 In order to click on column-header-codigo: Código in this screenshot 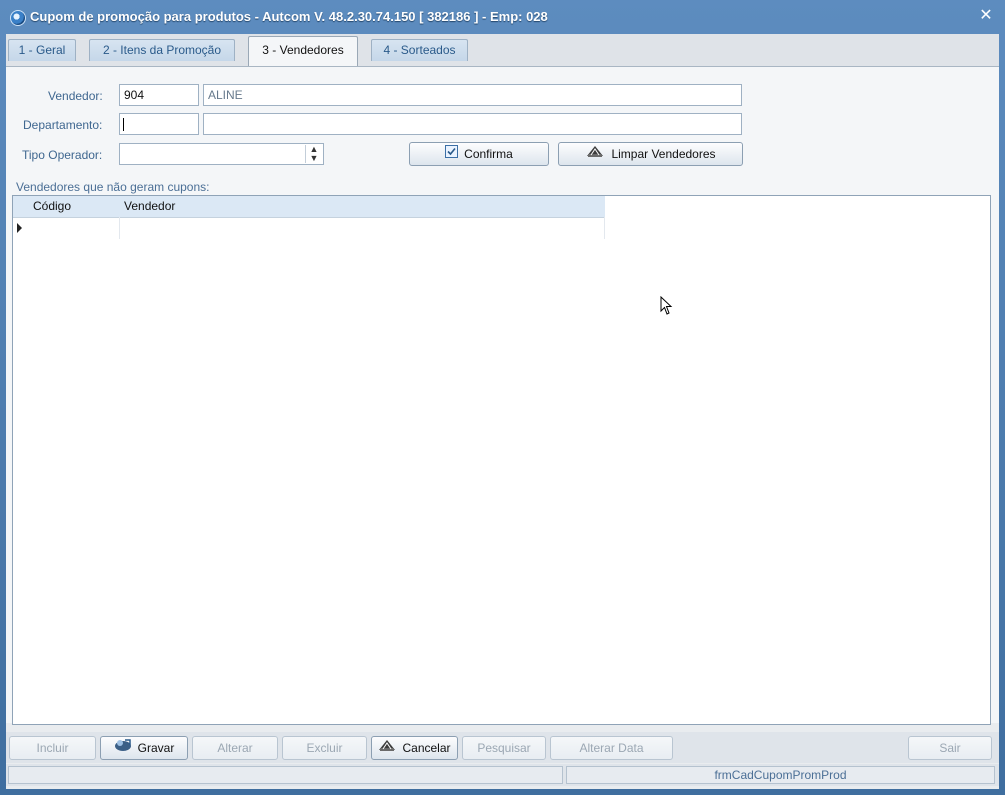, I will do `click(52, 206)`.